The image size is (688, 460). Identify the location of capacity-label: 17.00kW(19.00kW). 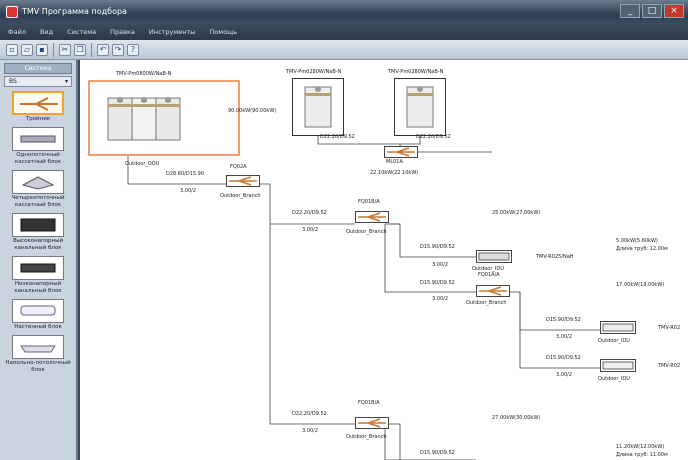
(640, 285).